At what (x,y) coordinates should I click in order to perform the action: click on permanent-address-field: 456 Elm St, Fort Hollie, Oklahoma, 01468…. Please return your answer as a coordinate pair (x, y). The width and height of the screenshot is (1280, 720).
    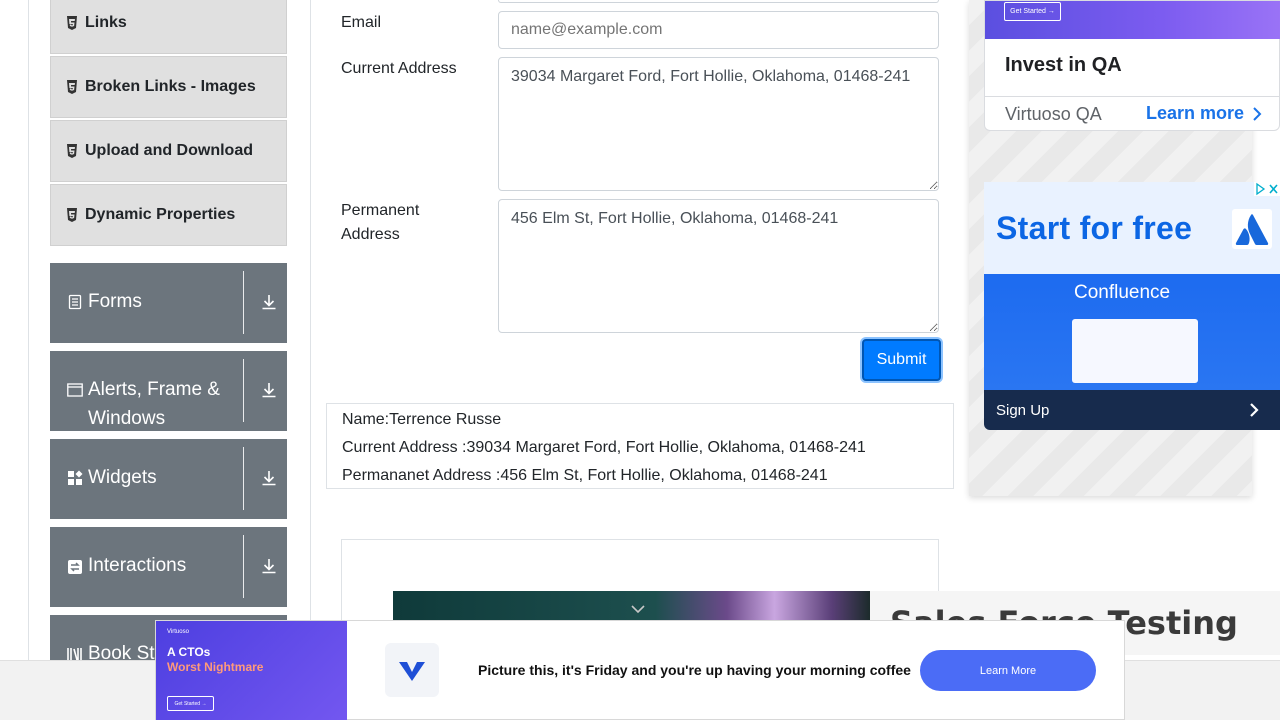
    Looking at the image, I should click on (718, 266).